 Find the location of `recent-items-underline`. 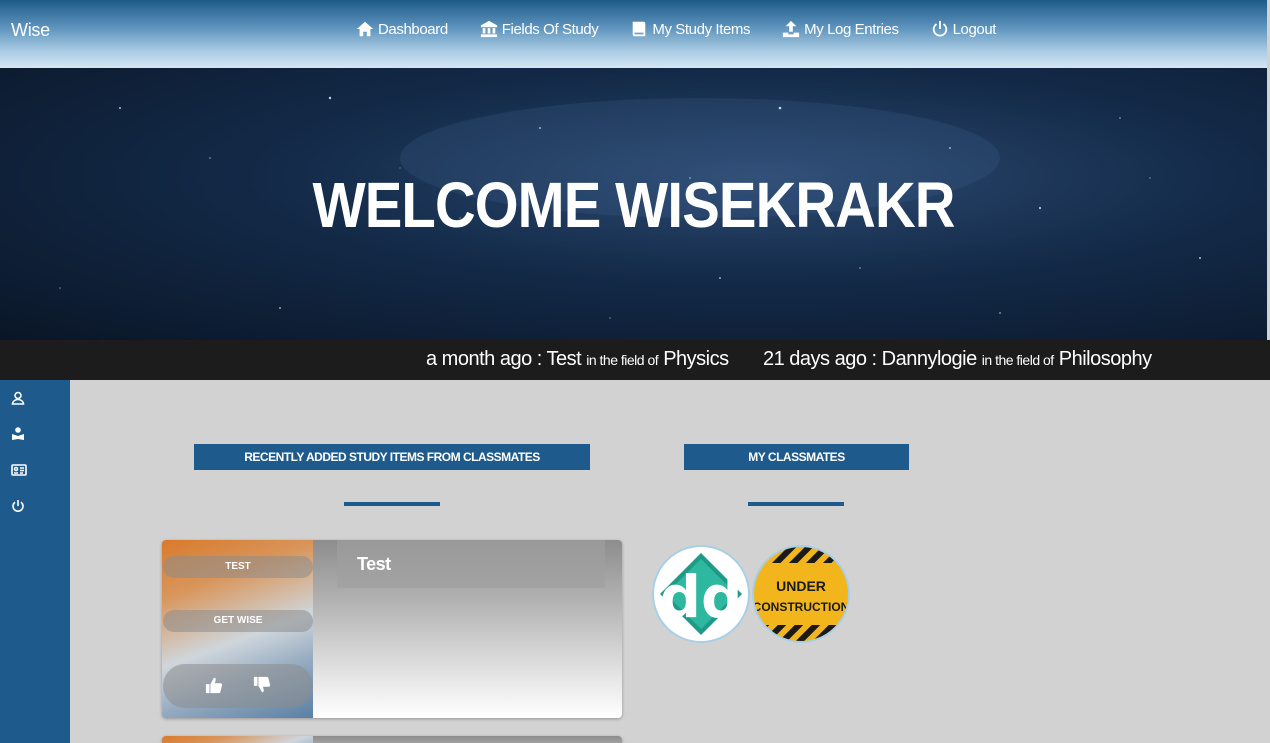

recent-items-underline is located at coordinates (392, 504).